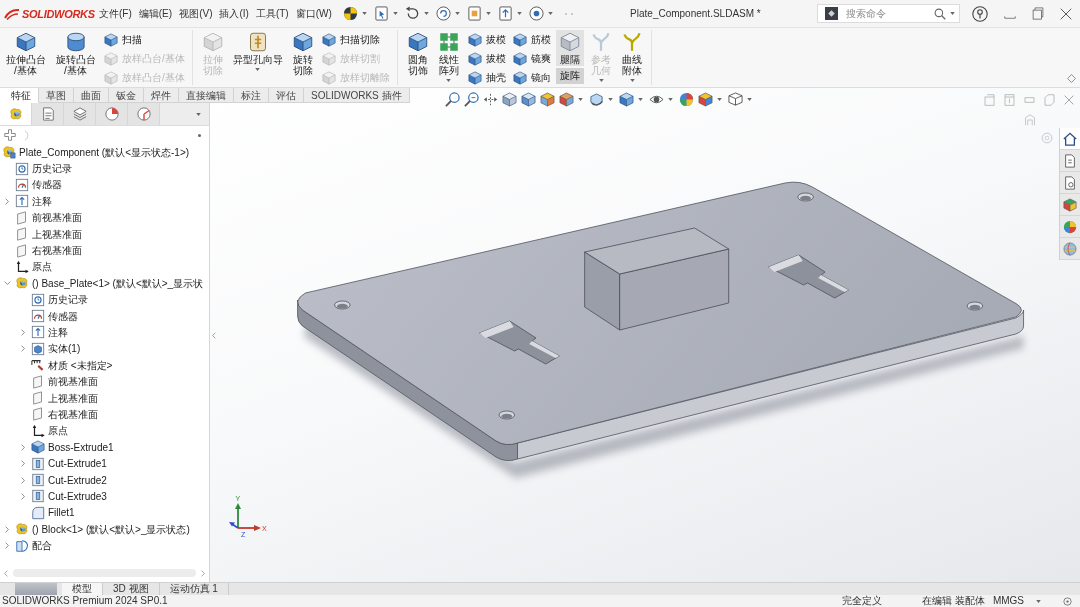 The width and height of the screenshot is (1080, 607). Describe the element at coordinates (695, 13) in the screenshot. I see `window-title: Plate_Component.SLDASM *` at that location.